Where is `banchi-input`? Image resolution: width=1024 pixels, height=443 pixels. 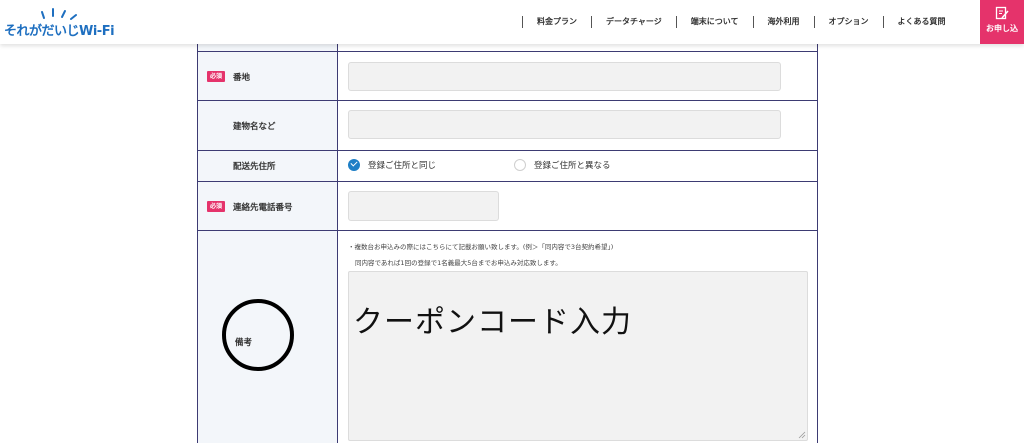 banchi-input is located at coordinates (564, 76).